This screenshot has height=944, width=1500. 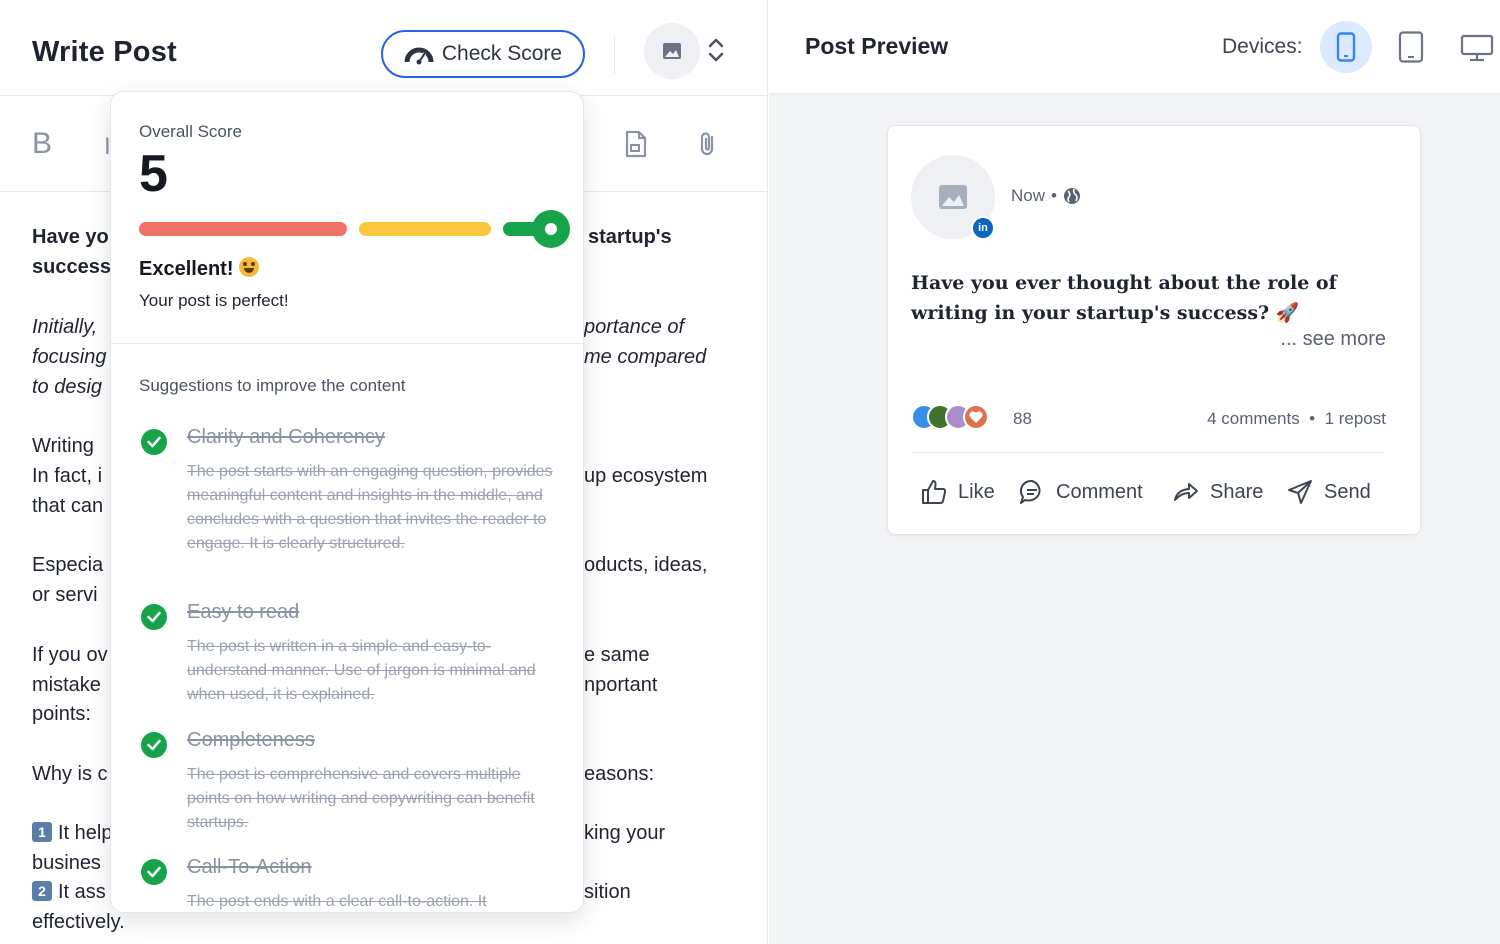 I want to click on chevron-up-down-icon, so click(x=716, y=50).